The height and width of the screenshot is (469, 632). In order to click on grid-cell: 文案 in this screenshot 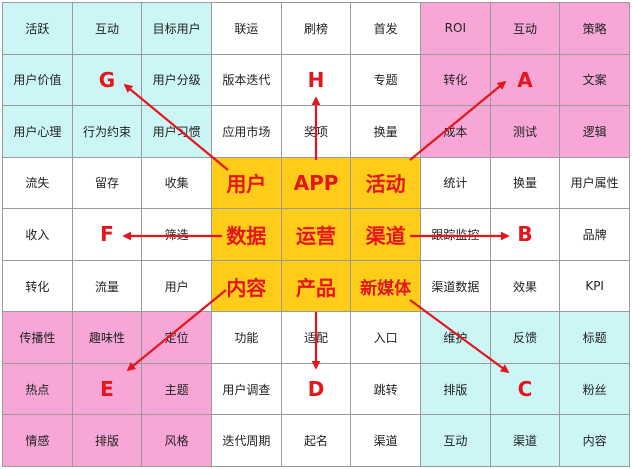, I will do `click(595, 80)`.